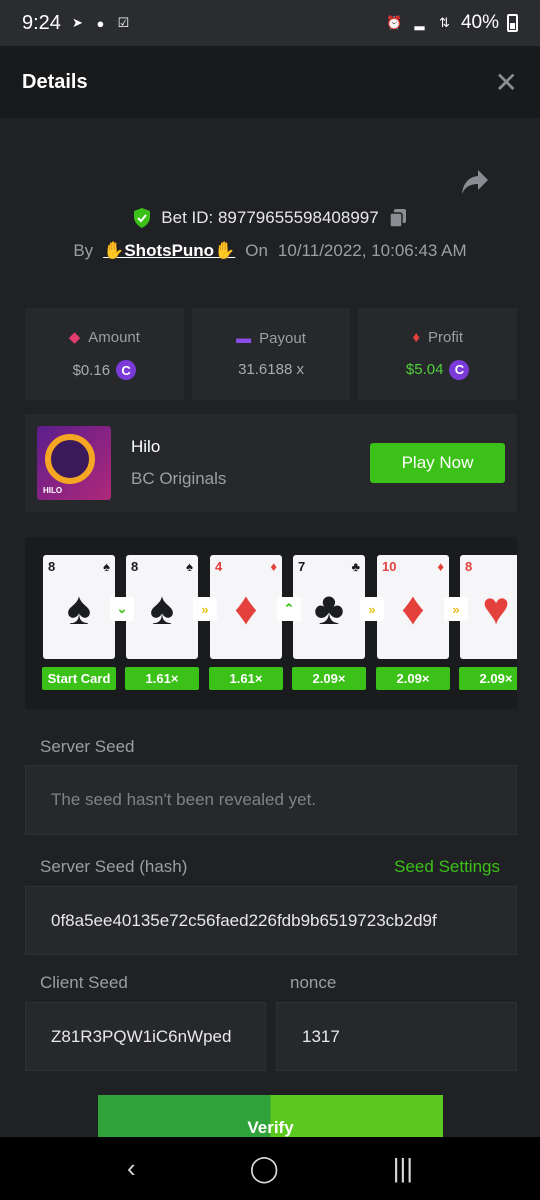 Image resolution: width=540 pixels, height=1200 pixels. Describe the element at coordinates (389, 566) in the screenshot. I see `card-rank: 10` at that location.